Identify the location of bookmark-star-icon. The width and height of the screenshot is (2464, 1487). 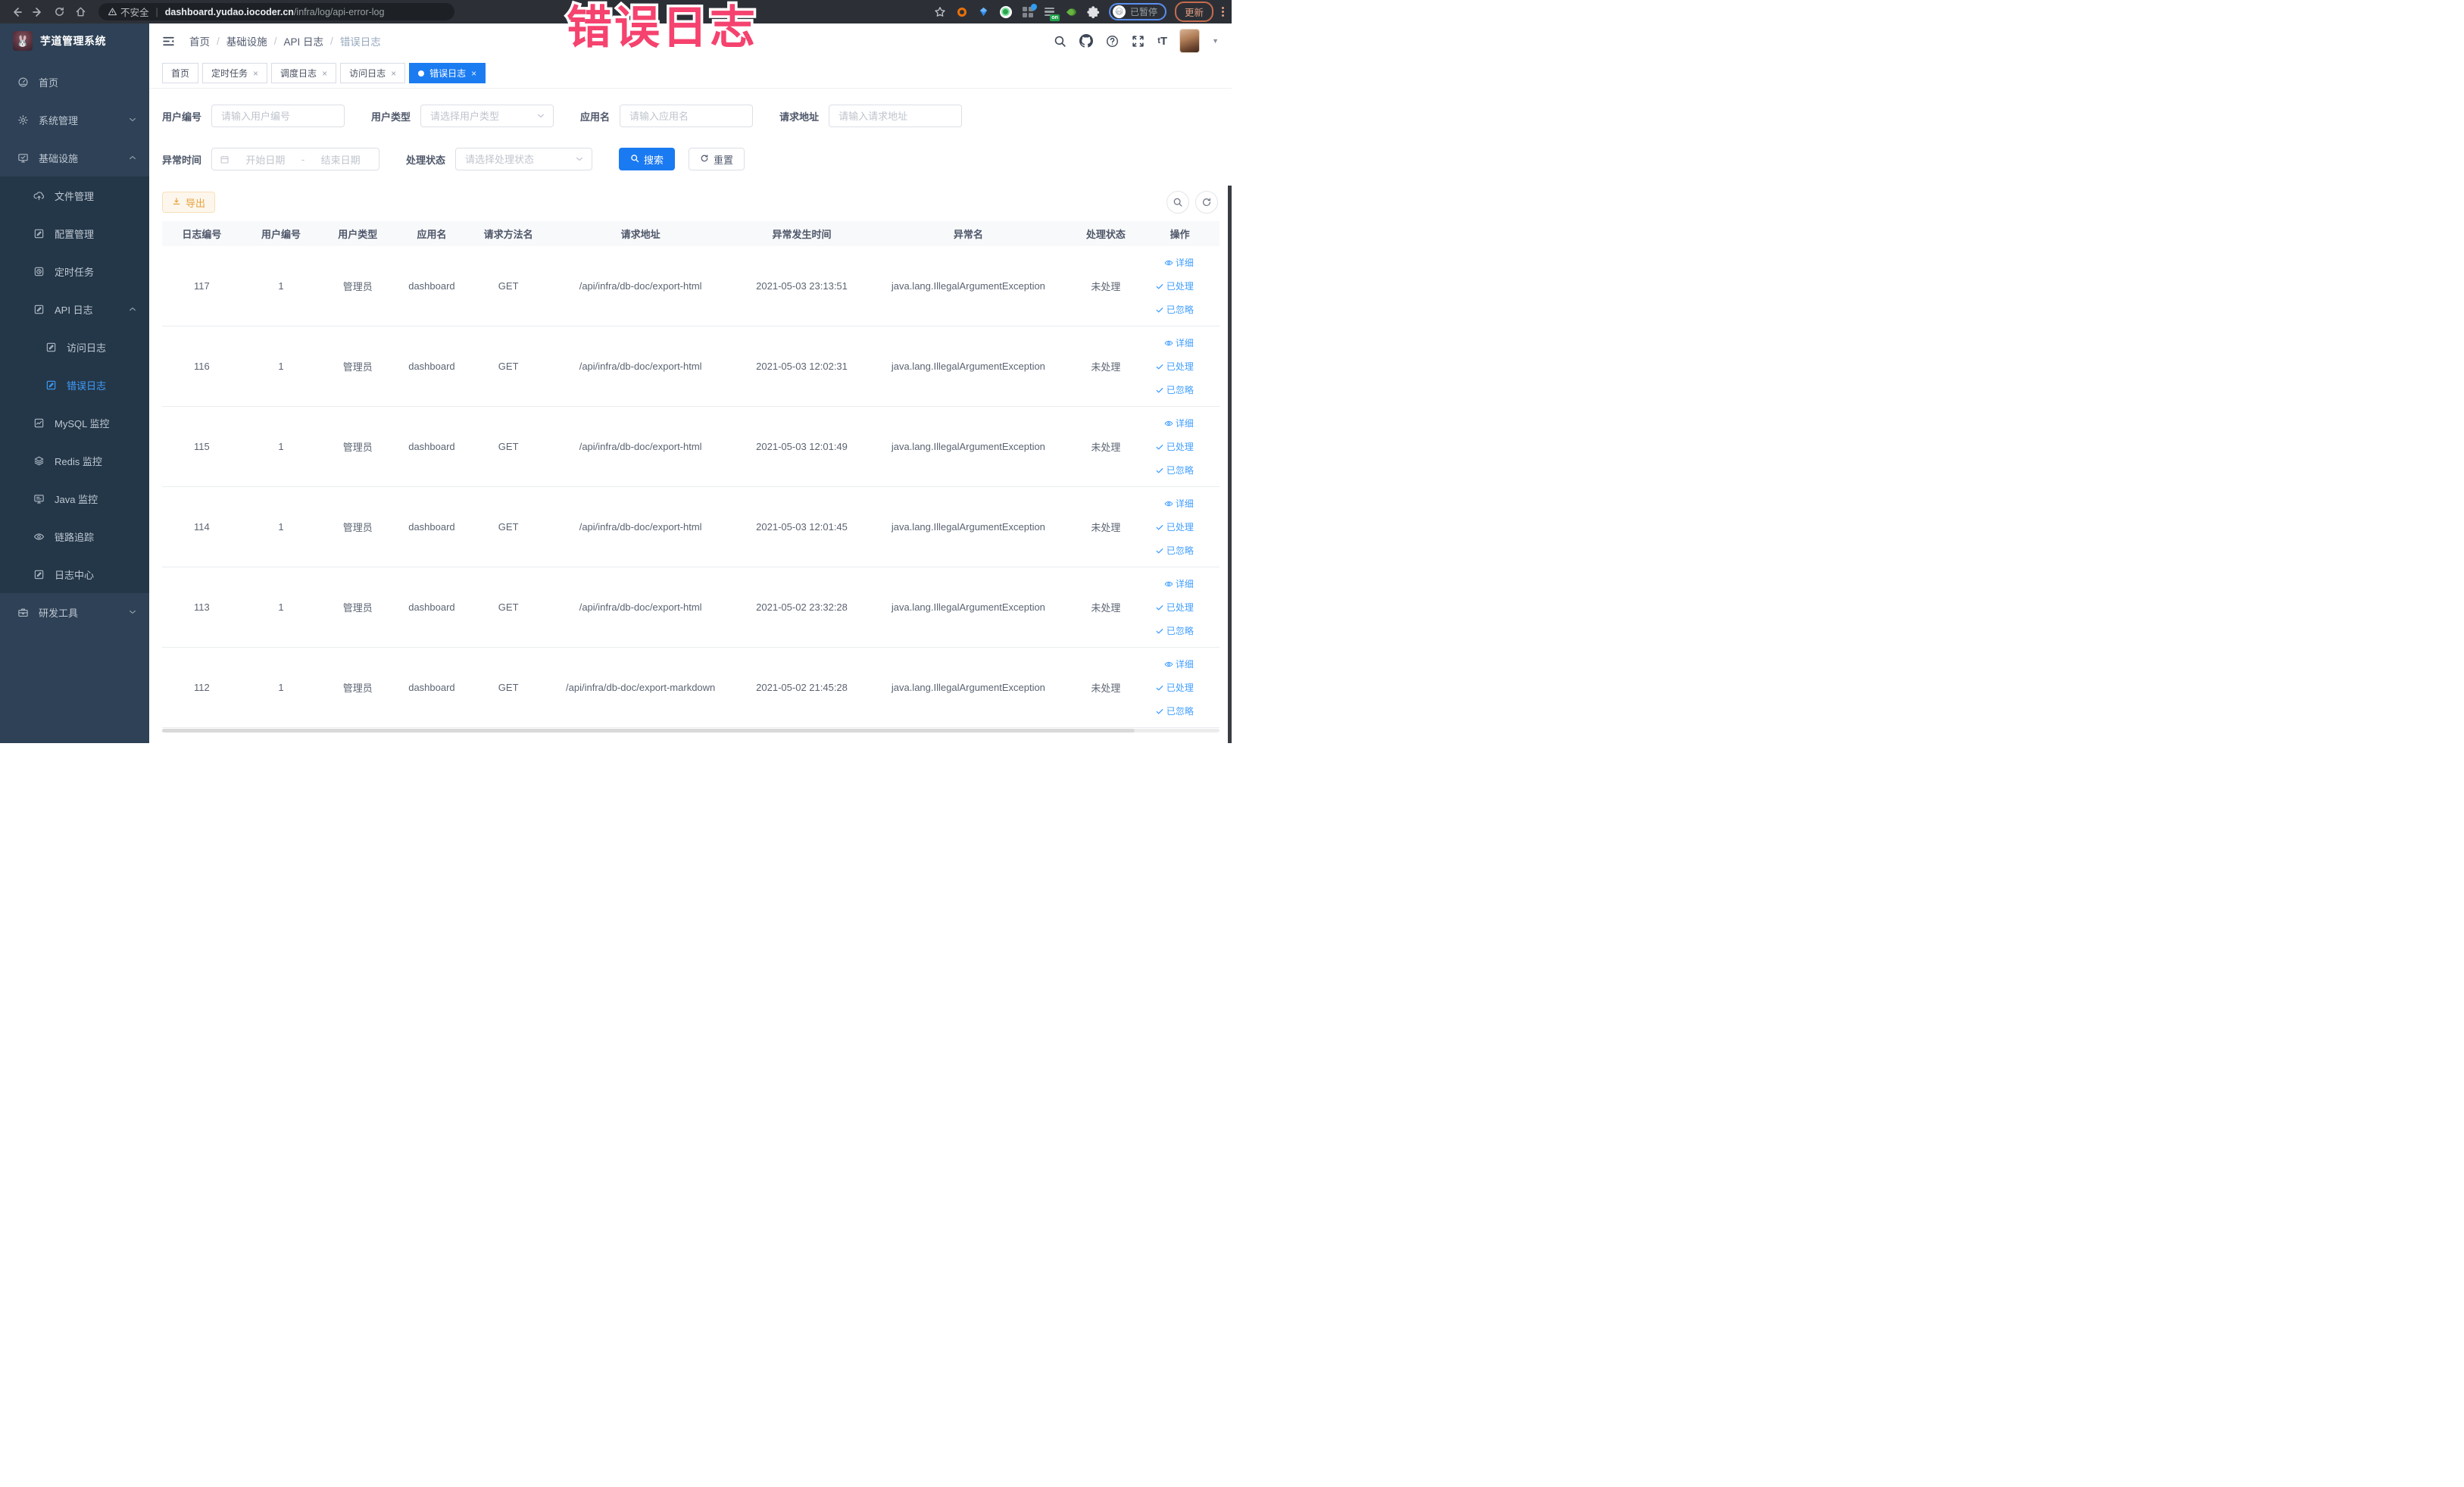
(940, 12).